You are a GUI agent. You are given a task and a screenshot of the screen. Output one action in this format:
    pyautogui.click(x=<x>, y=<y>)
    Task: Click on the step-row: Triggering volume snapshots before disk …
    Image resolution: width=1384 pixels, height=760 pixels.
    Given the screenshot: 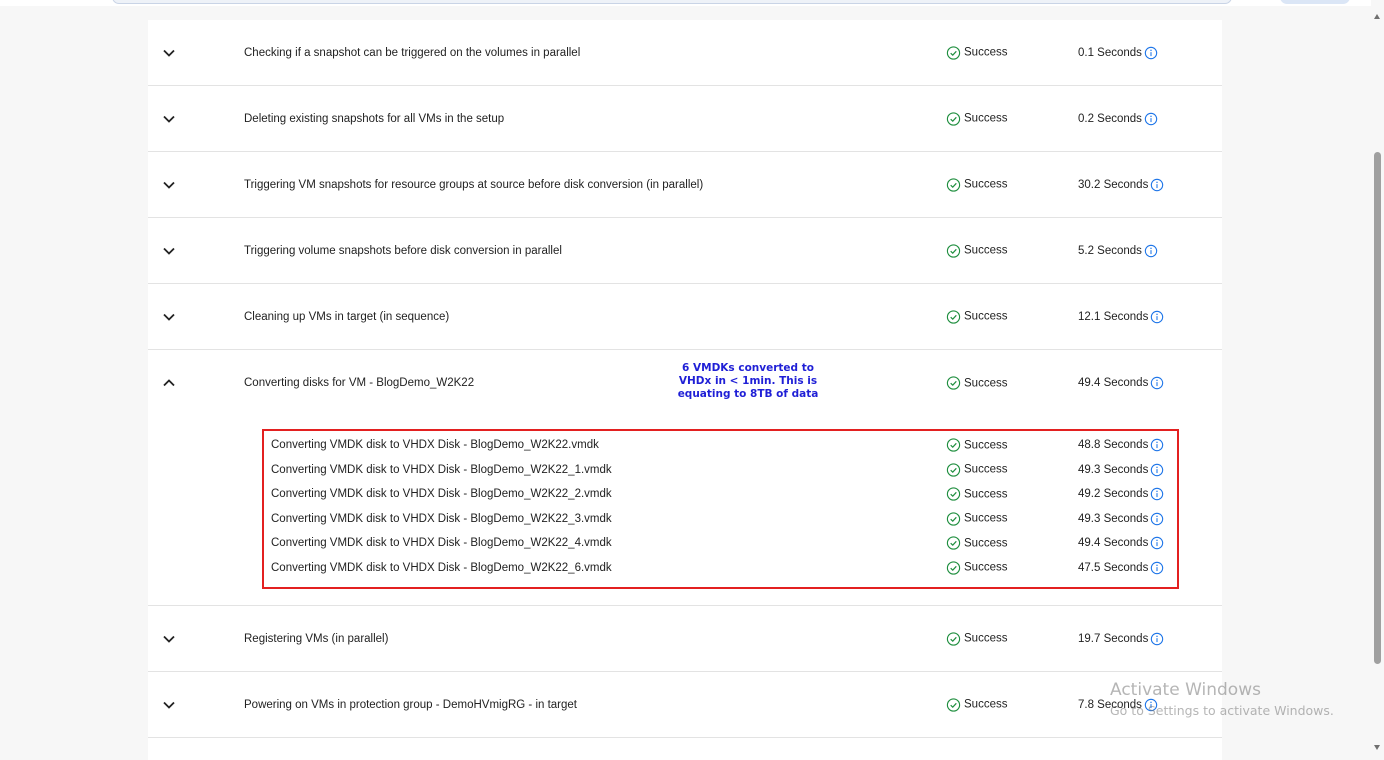 What is the action you would take?
    pyautogui.click(x=685, y=251)
    